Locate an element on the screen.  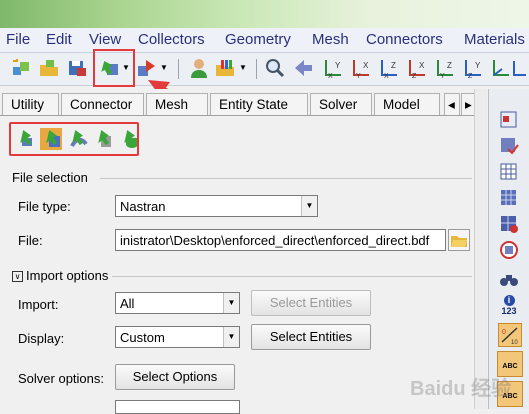
table-icon is located at coordinates (509, 172).